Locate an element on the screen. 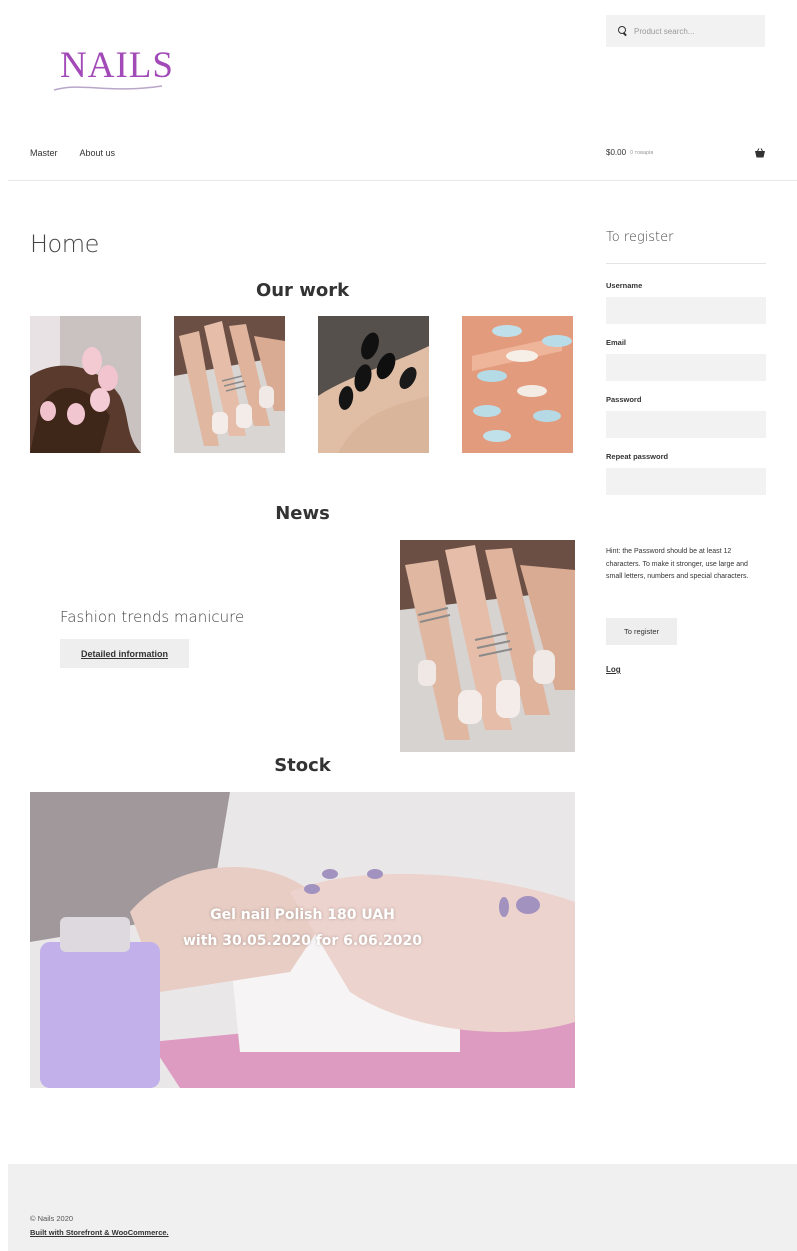  repeat-password-field is located at coordinates (686, 481).